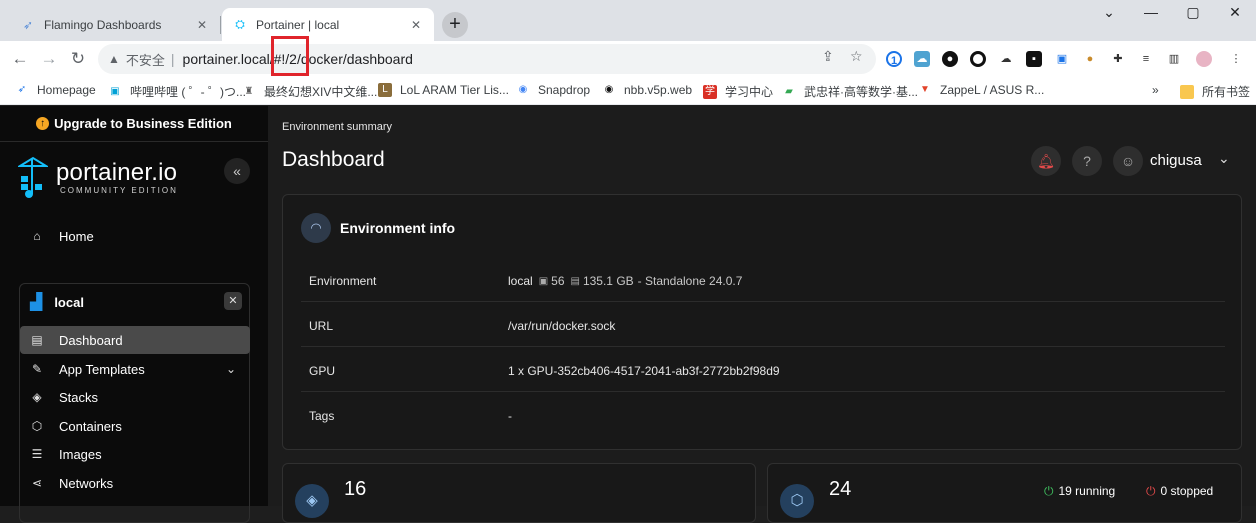  I want to click on sidebar-item-dashboard: ▤ Dashboard, so click(135, 340).